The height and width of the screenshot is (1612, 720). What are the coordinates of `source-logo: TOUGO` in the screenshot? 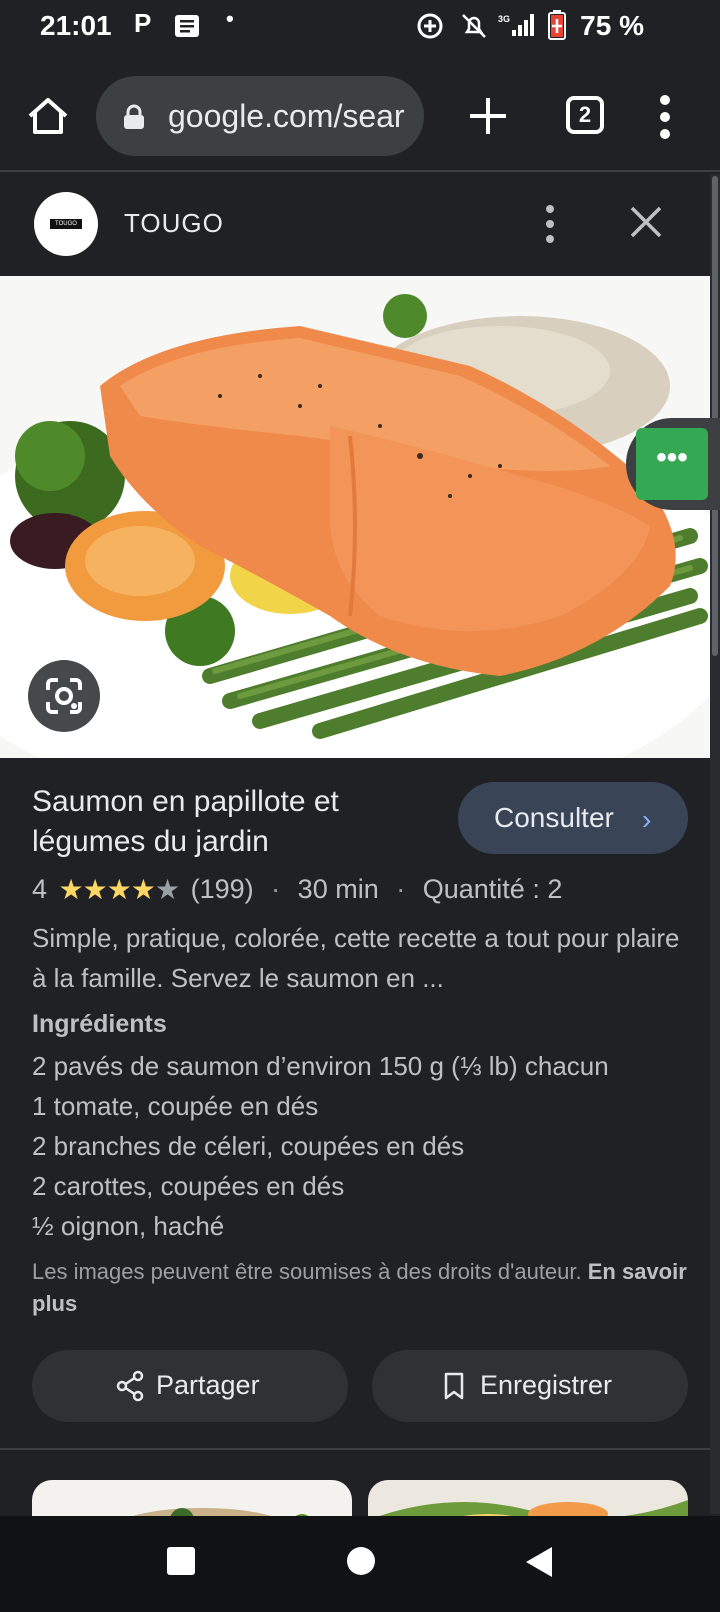 It's located at (66, 224).